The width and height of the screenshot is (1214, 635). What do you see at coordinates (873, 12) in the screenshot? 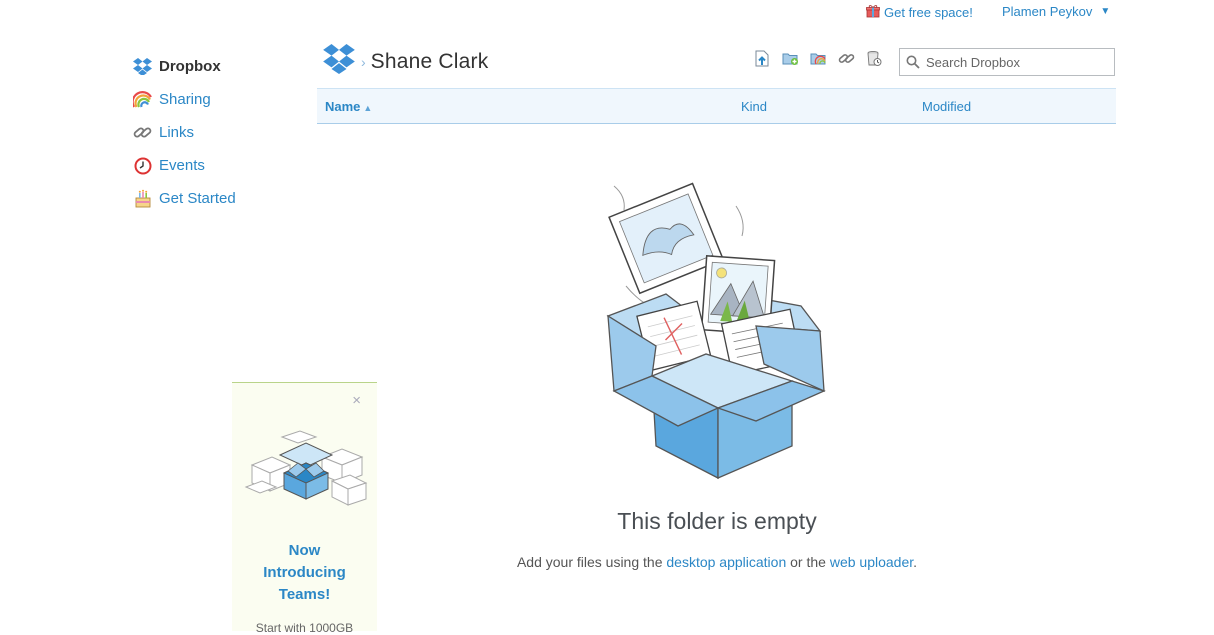
I see `gift-icon` at bounding box center [873, 12].